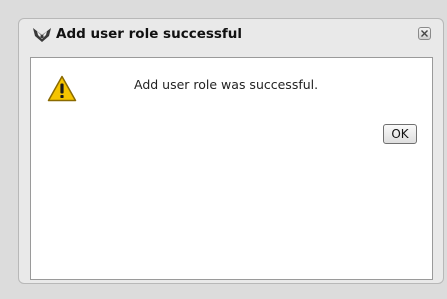 This screenshot has width=447, height=299. Describe the element at coordinates (62, 88) in the screenshot. I see `warning-icon` at that location.